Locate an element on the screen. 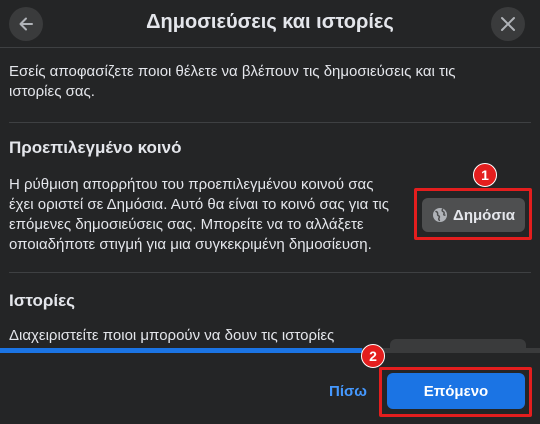 The image size is (540, 424). stories-heading: Ιστορίες is located at coordinates (42, 300).